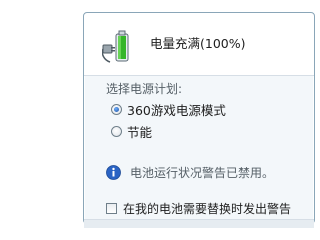 This screenshot has height=240, width=320. I want to click on replace-battery-warning-option: 在我的电池需要替换时发出警告, so click(198, 208).